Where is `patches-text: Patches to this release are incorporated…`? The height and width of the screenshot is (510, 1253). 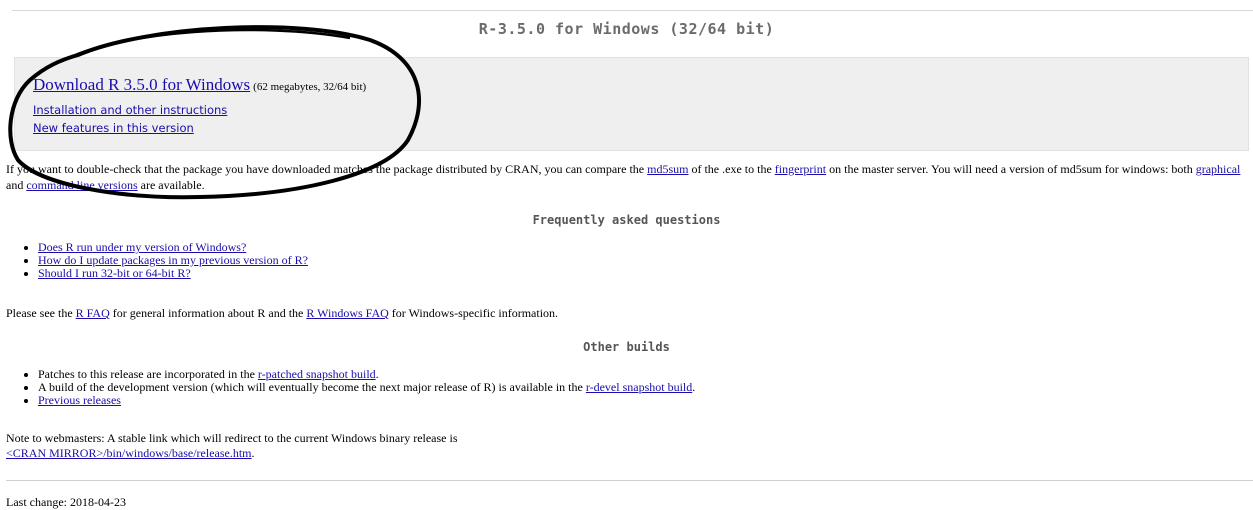 patches-text: Patches to this release are incorporated… is located at coordinates (148, 374).